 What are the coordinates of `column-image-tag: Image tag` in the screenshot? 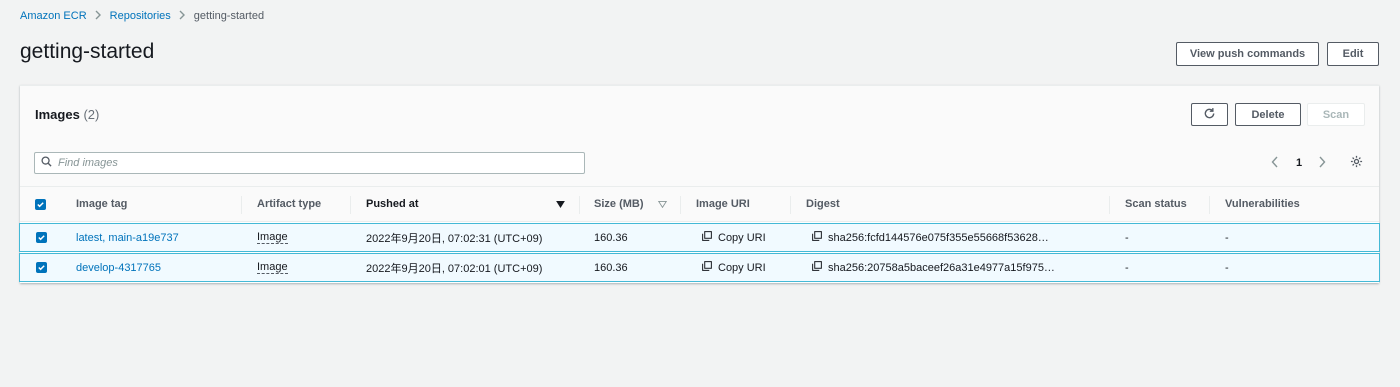 It's located at (101, 204).